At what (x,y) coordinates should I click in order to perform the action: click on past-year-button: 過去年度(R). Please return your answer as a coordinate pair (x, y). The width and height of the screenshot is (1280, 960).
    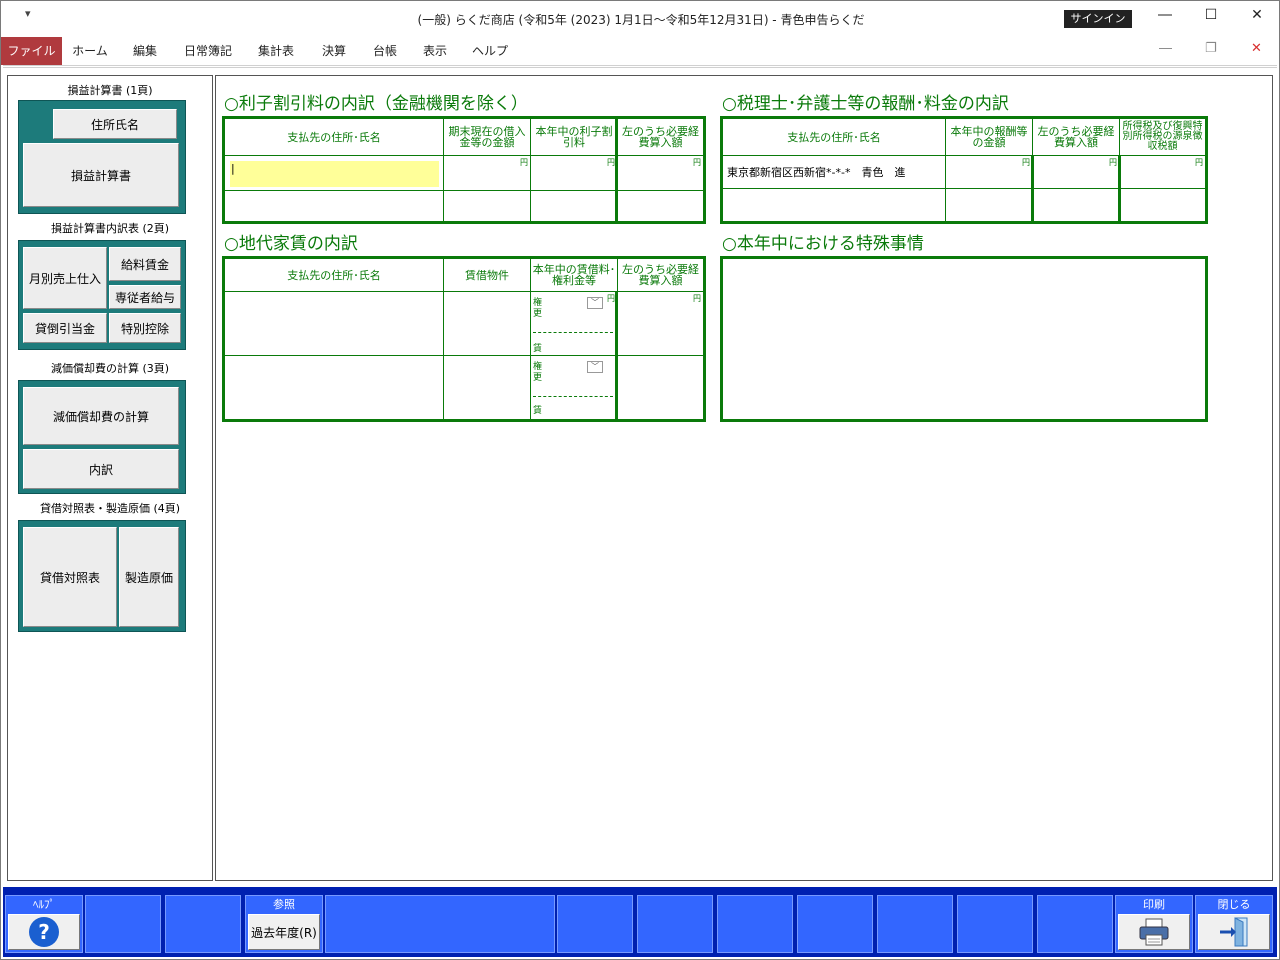
    Looking at the image, I should click on (284, 932).